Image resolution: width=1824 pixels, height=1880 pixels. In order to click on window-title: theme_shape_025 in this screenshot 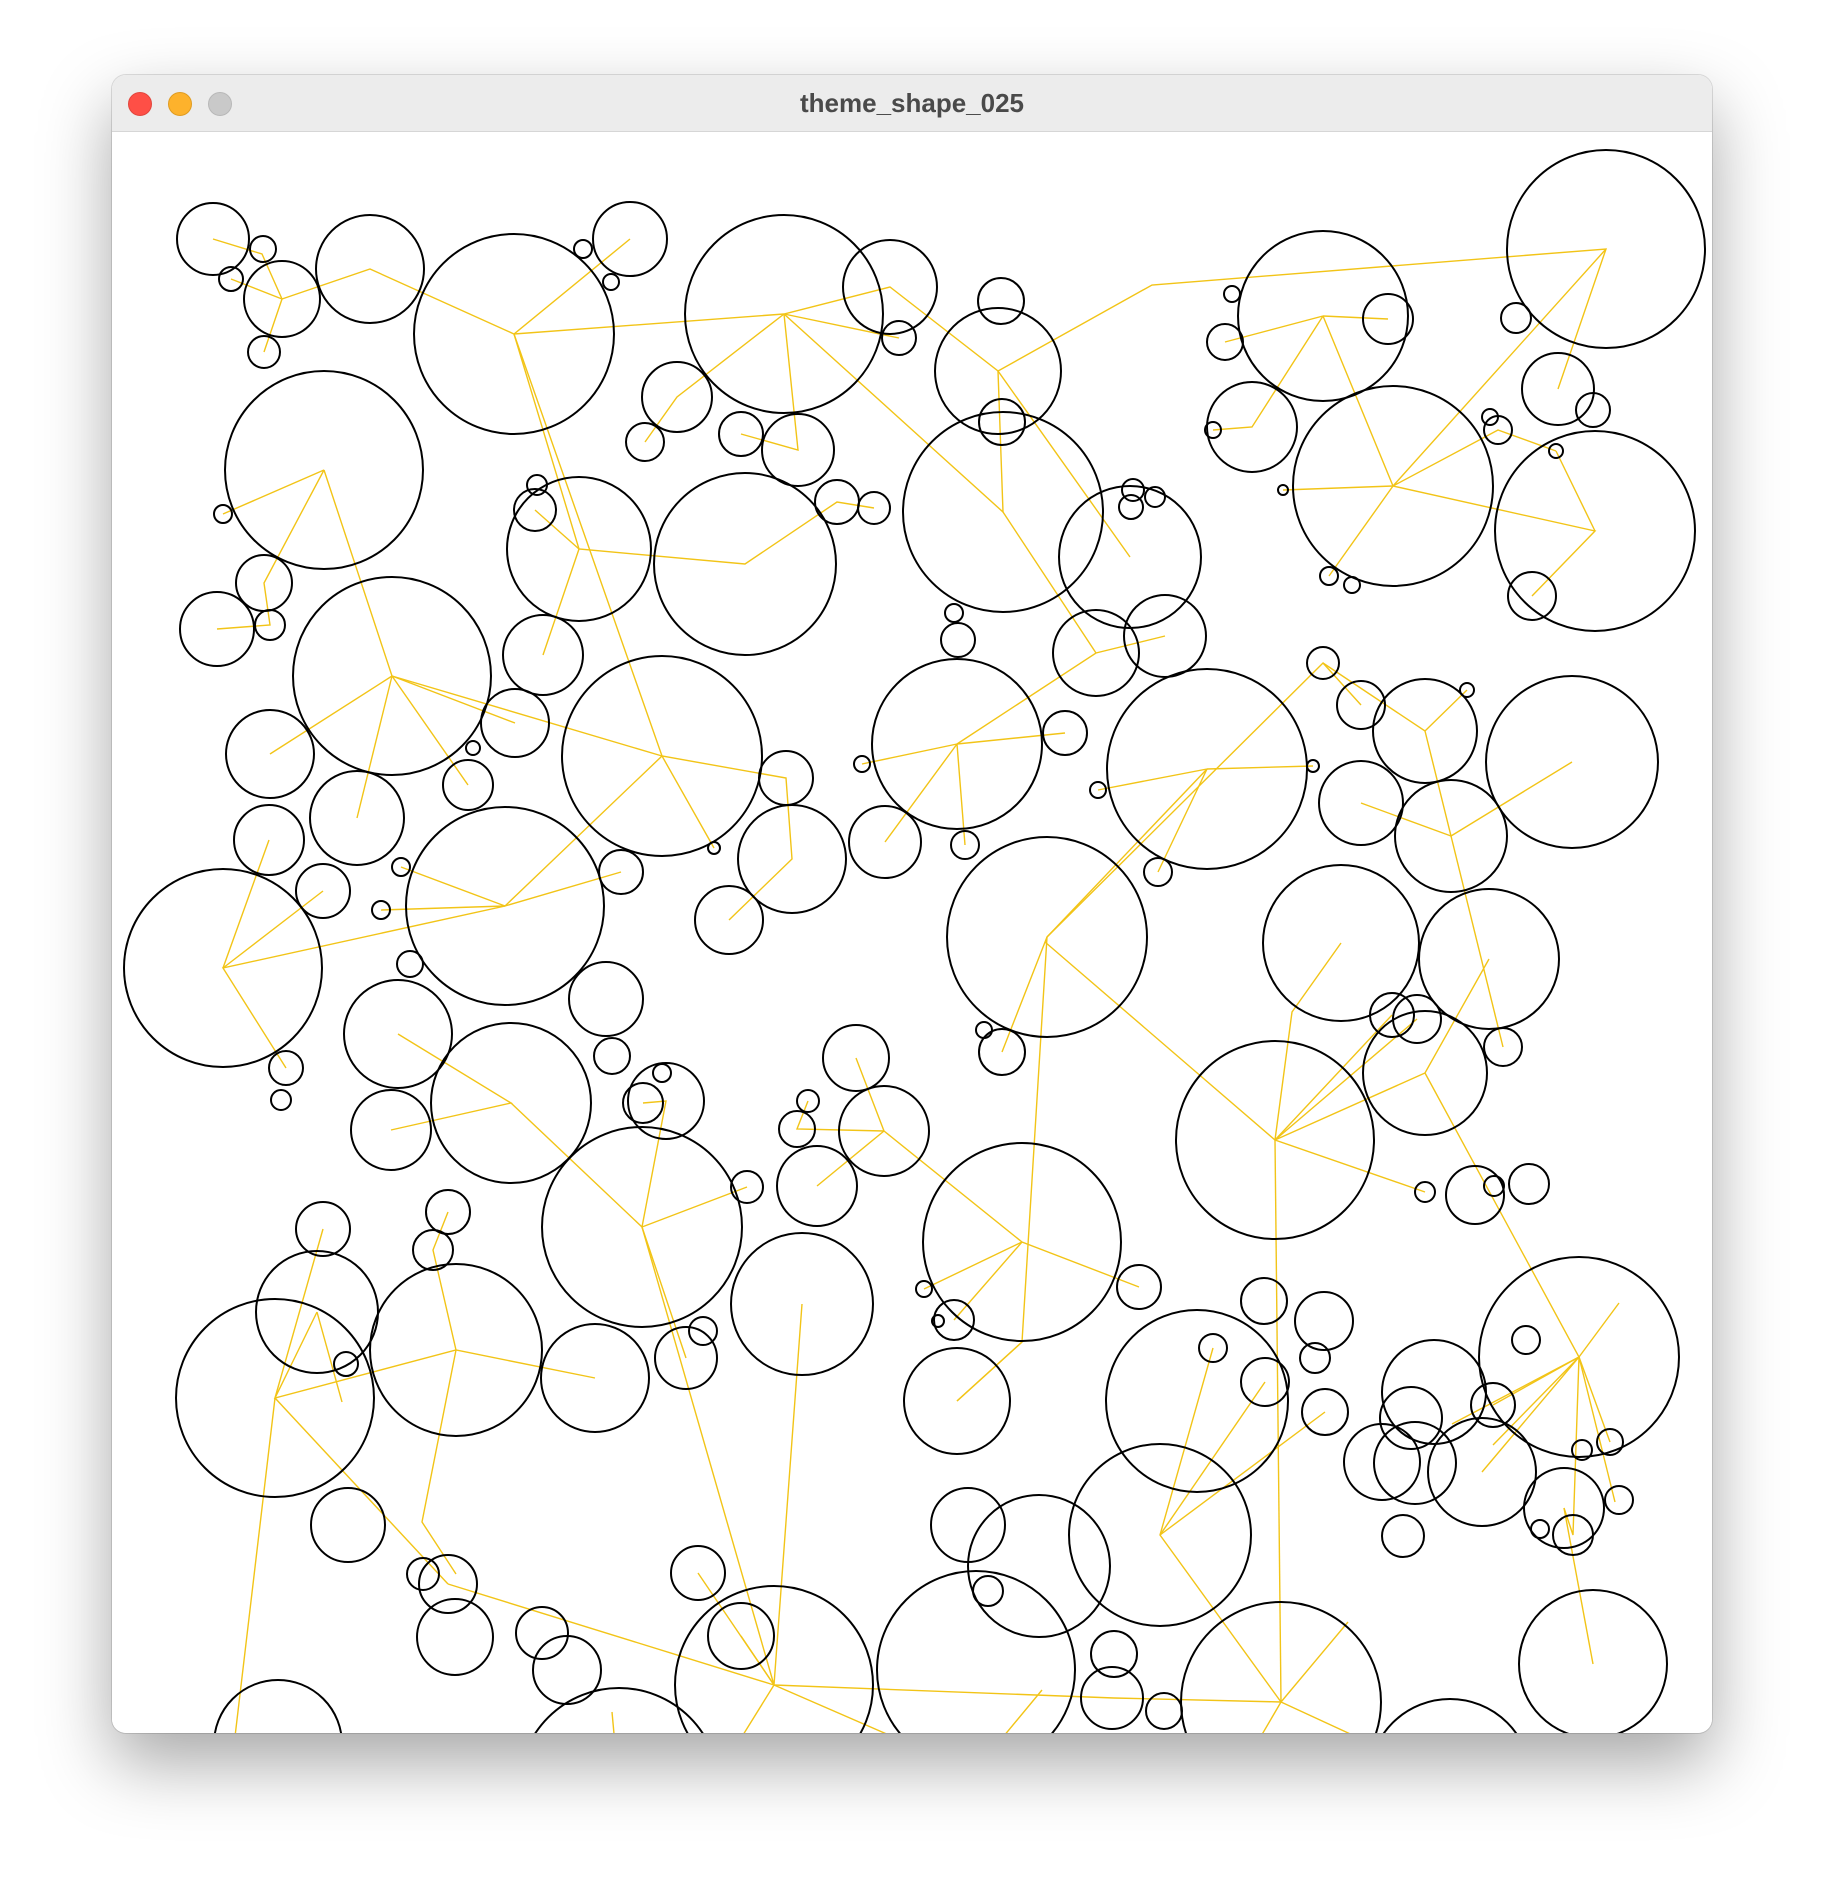, I will do `click(912, 103)`.